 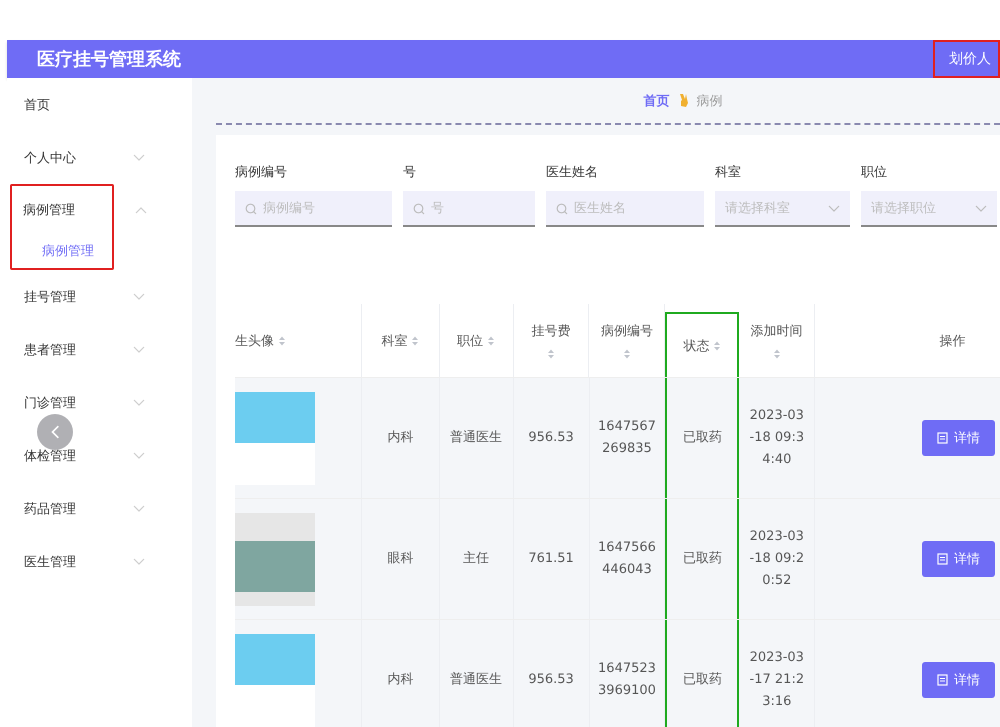 I want to click on breadcrumb-link: 首页, so click(x=657, y=101).